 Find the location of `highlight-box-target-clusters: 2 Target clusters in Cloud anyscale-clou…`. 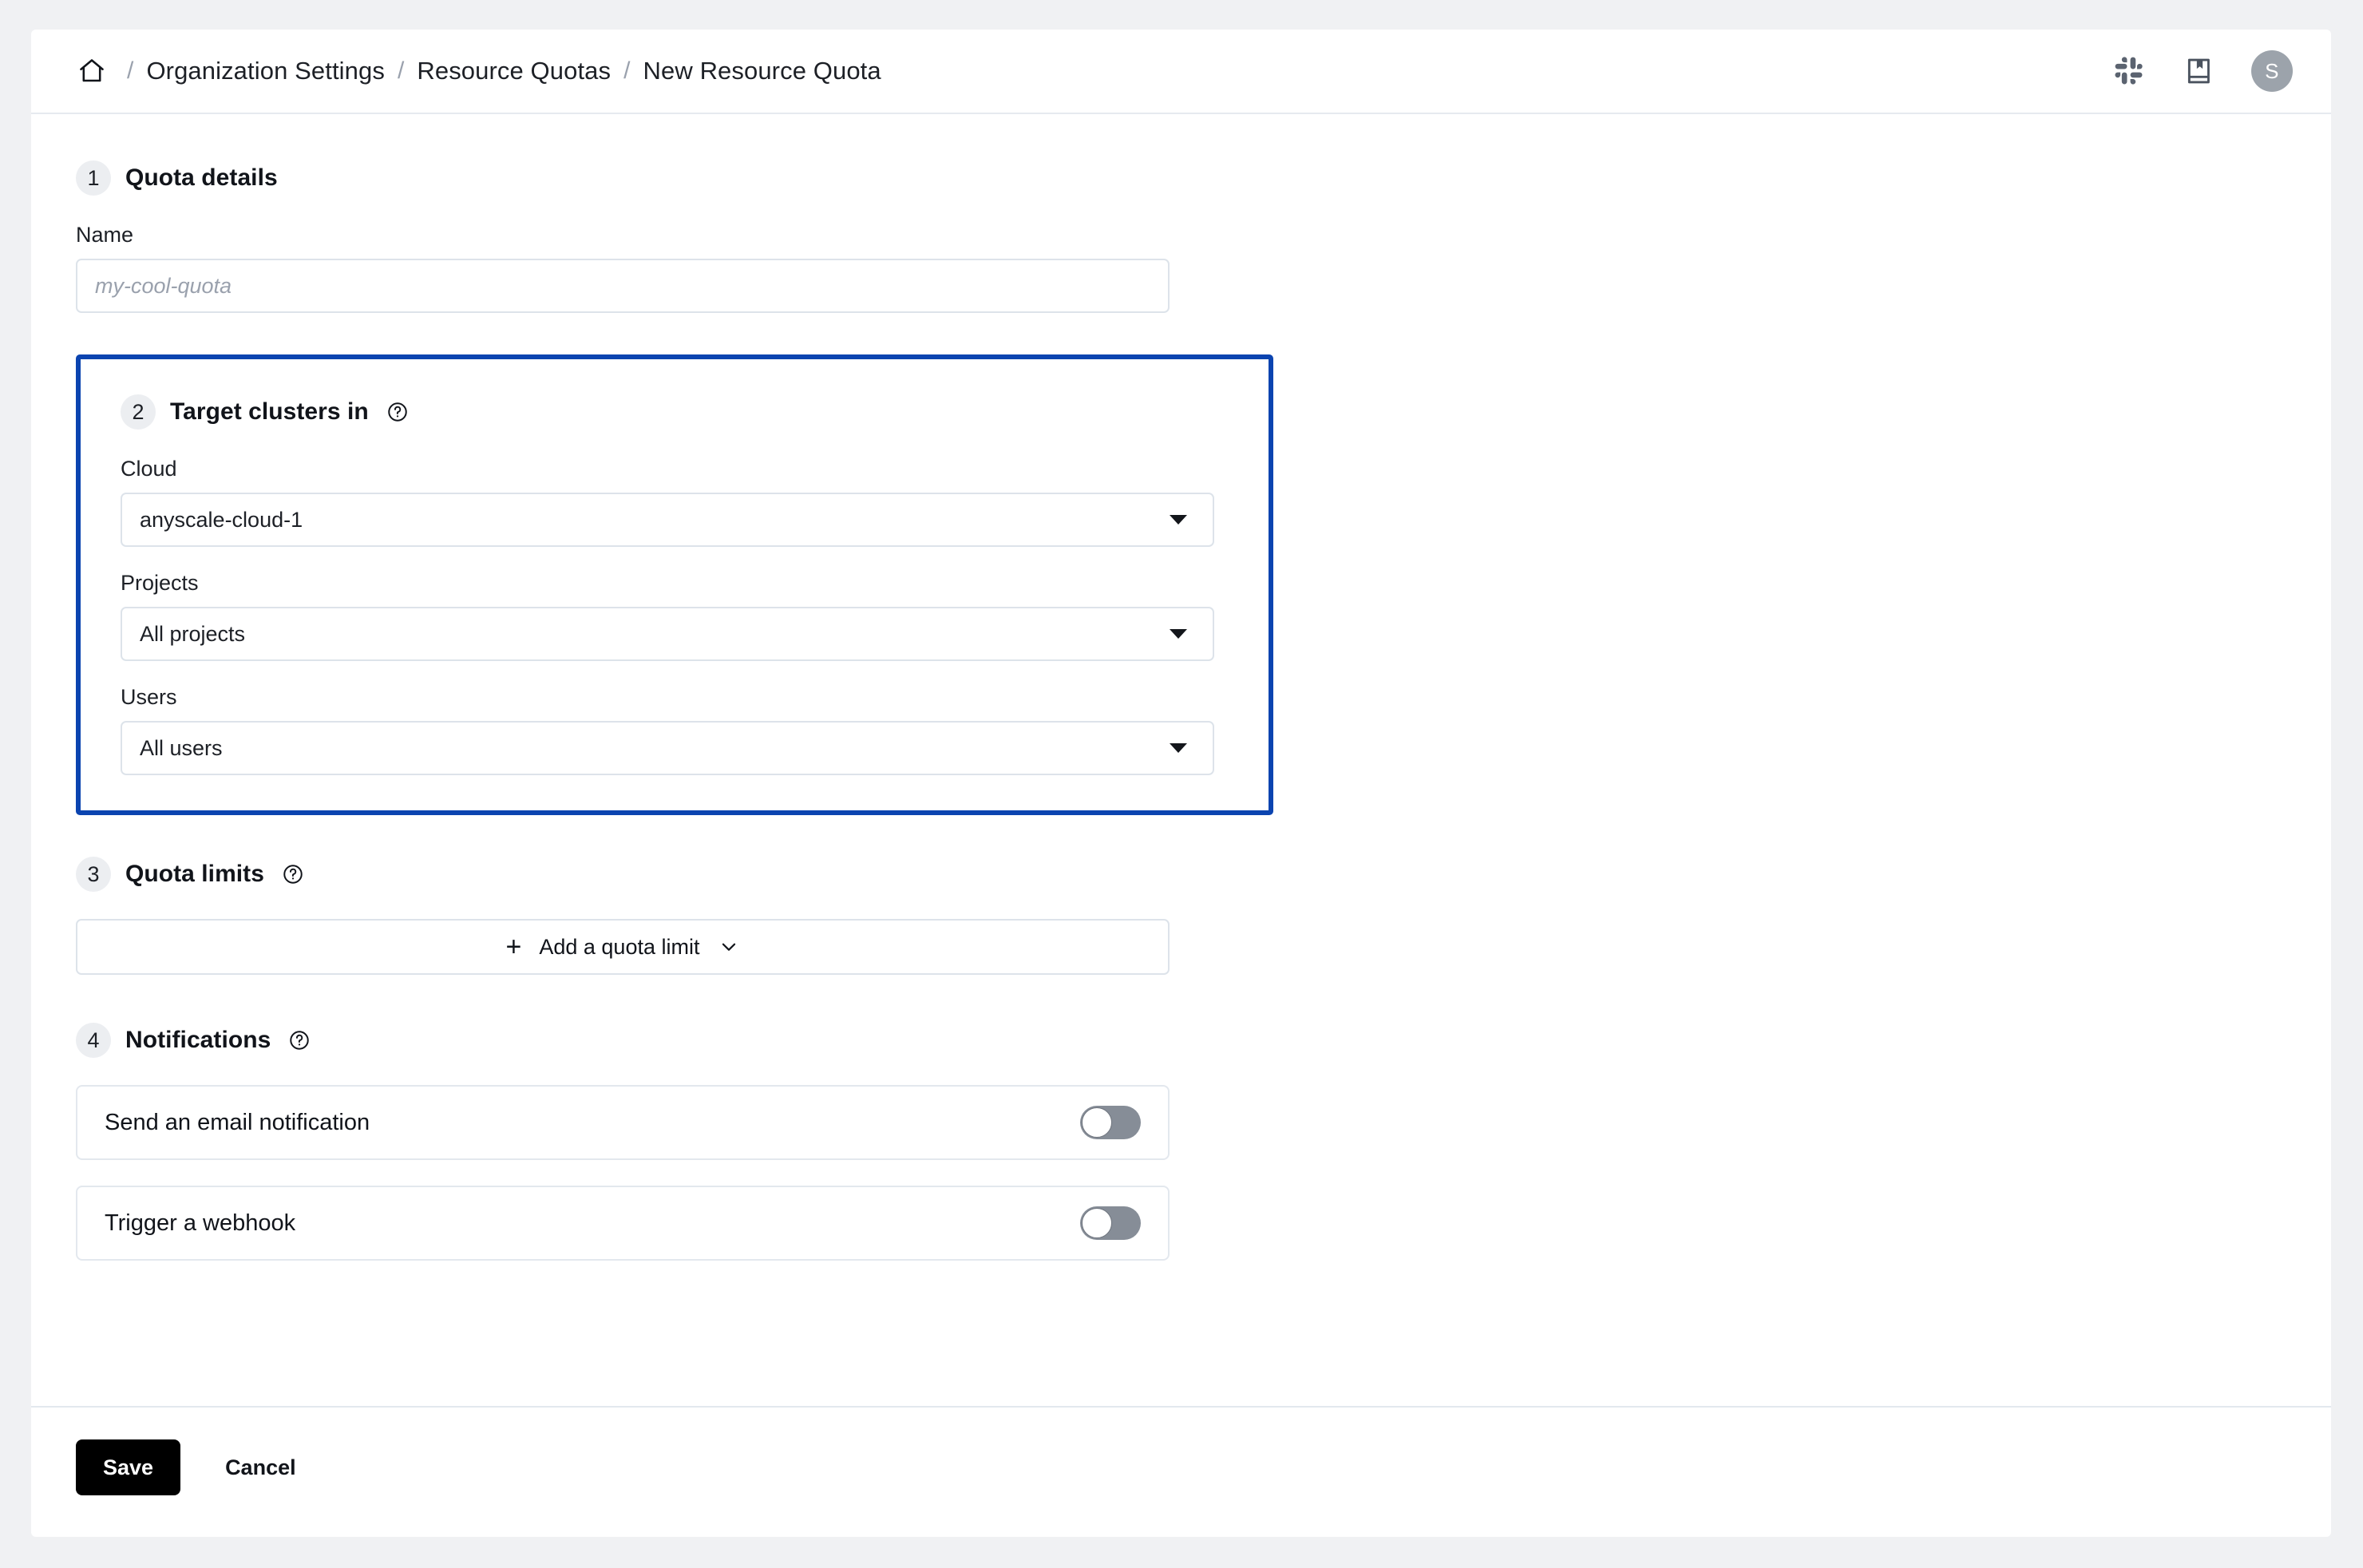

highlight-box-target-clusters: 2 Target clusters in Cloud anyscale-clou… is located at coordinates (674, 584).